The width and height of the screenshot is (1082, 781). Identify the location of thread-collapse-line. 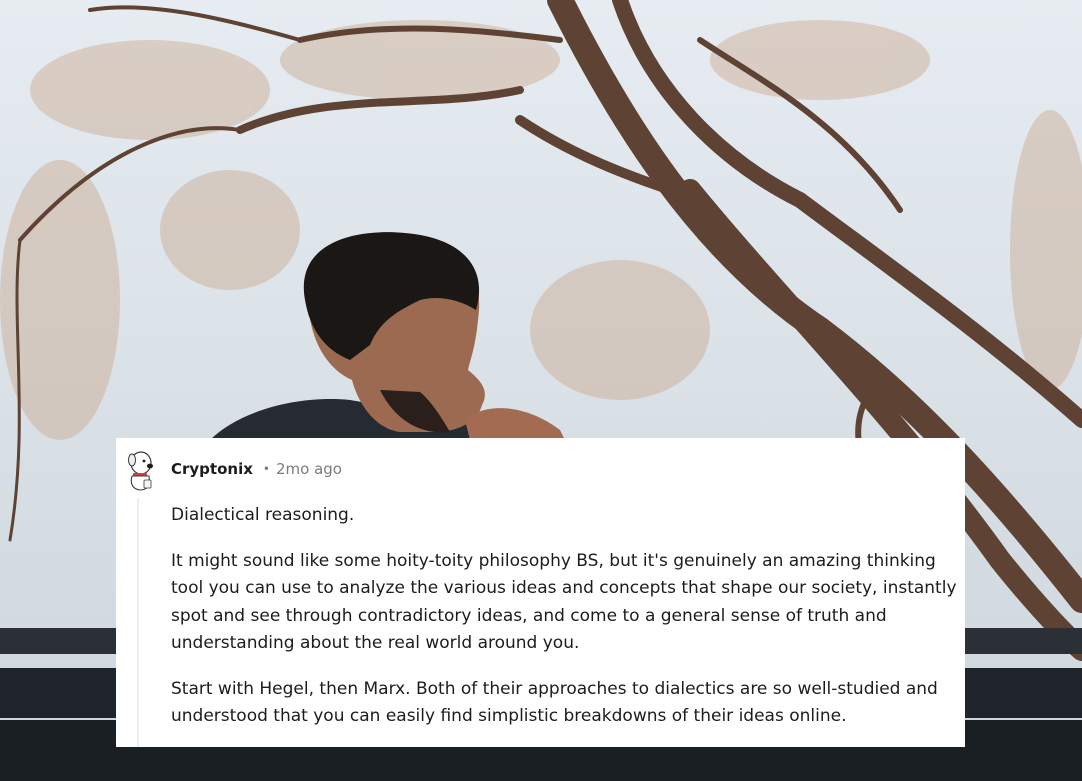
(138, 622).